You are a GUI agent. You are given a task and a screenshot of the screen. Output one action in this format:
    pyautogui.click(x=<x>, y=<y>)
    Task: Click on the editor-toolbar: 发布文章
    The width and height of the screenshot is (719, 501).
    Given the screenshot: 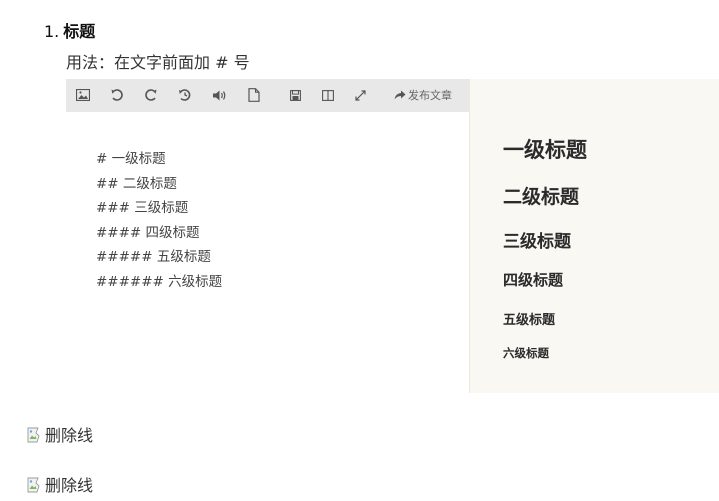 What is the action you would take?
    pyautogui.click(x=267, y=95)
    